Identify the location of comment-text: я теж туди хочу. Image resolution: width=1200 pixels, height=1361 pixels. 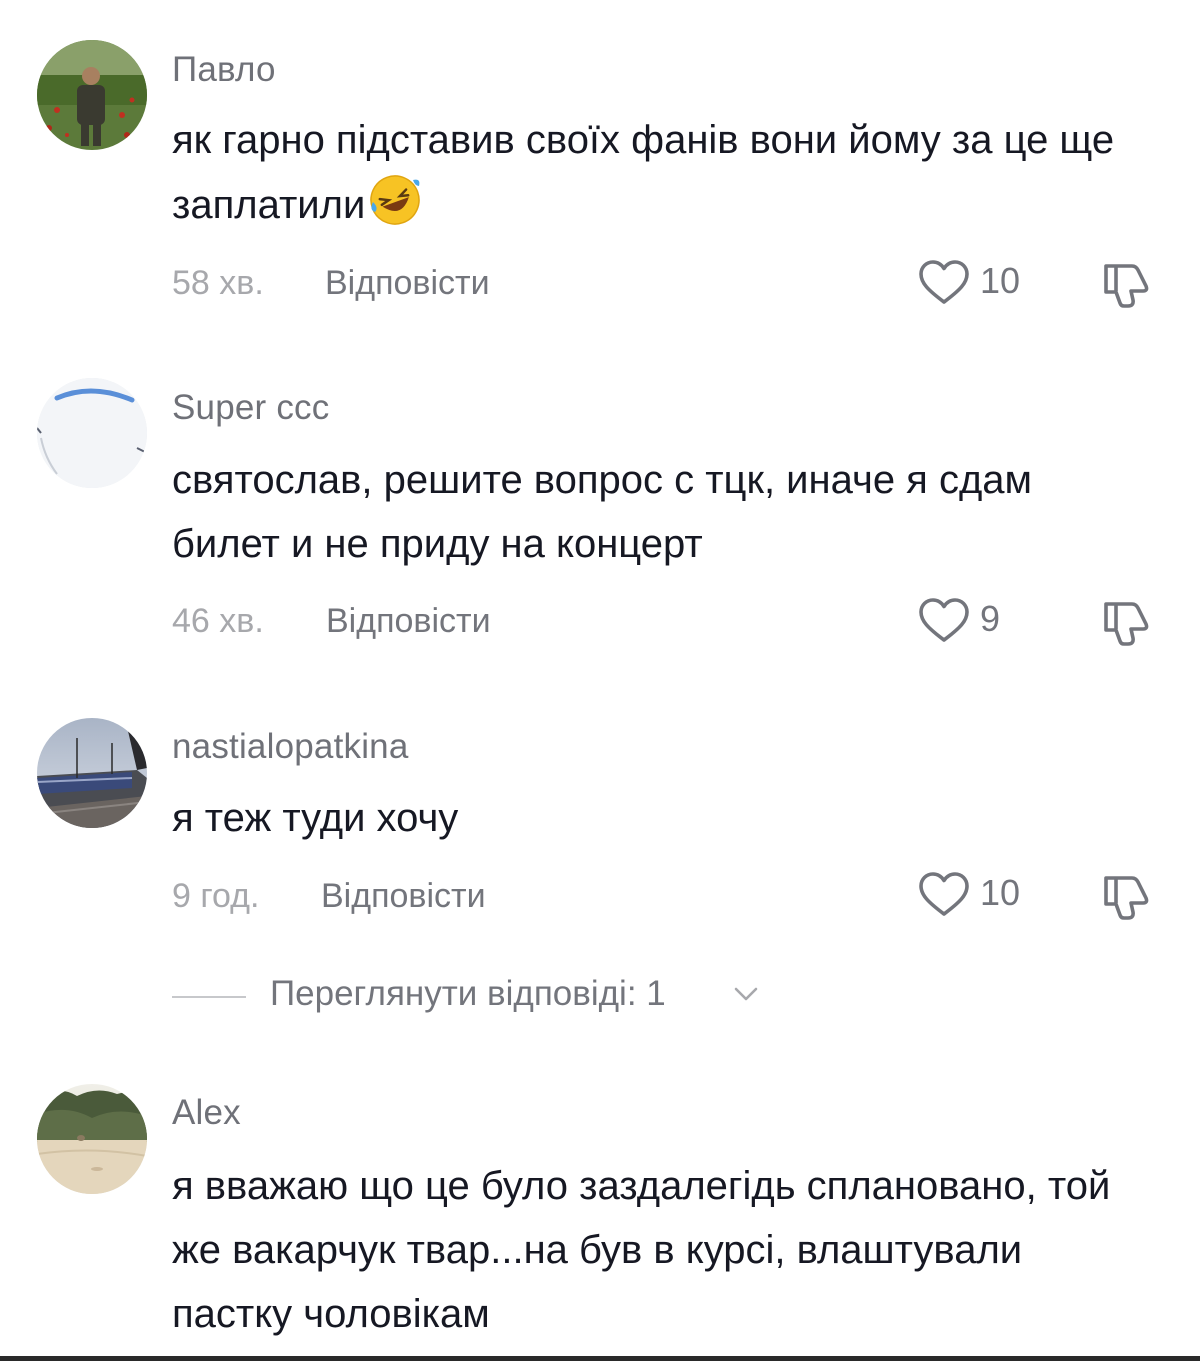
(315, 818).